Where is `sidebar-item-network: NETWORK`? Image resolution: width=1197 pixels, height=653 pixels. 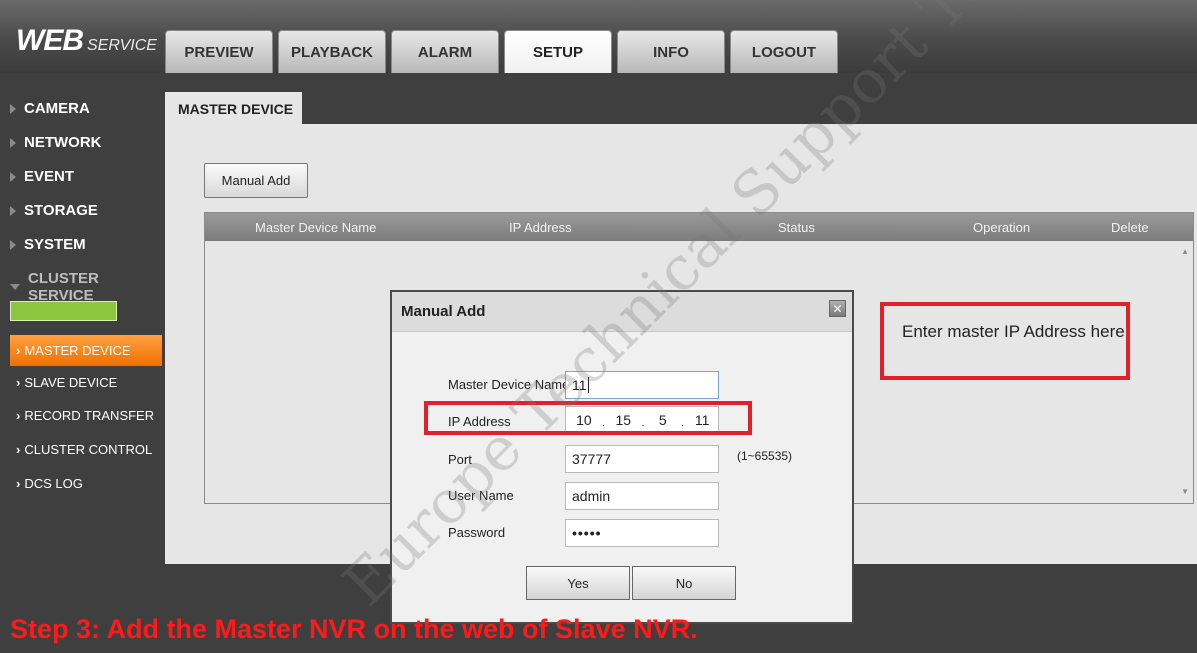
sidebar-item-network: NETWORK is located at coordinates (56, 142).